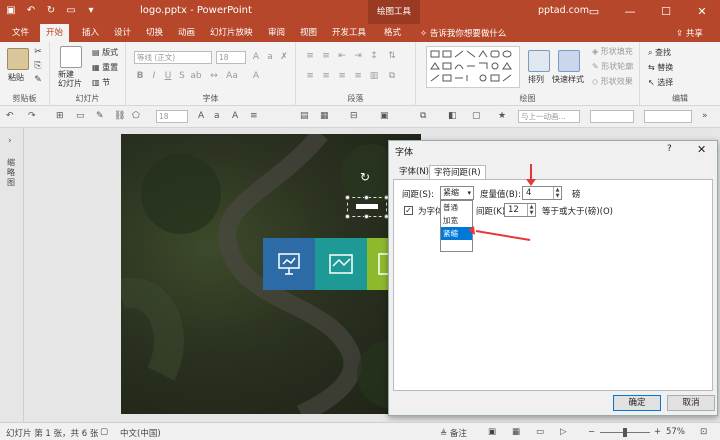  I want to click on tab-slideshow: 幻灯片放映, so click(231, 33).